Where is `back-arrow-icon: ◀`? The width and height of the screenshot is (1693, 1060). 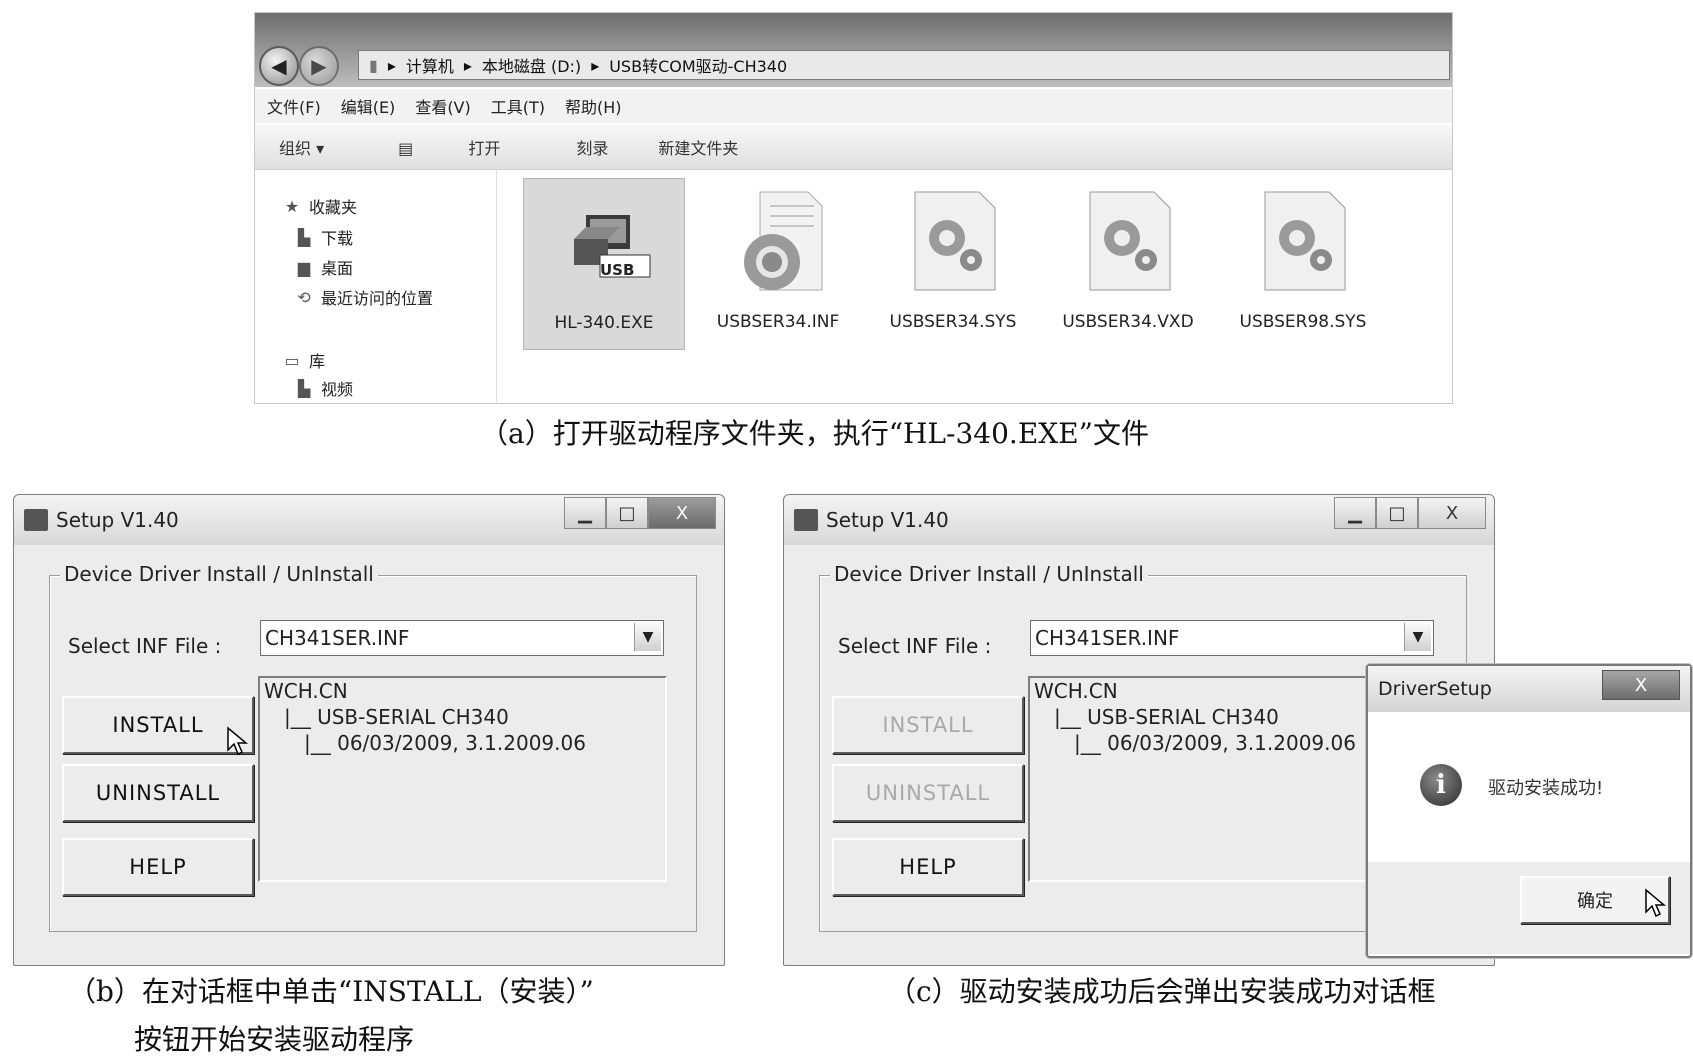
back-arrow-icon: ◀ is located at coordinates (279, 66).